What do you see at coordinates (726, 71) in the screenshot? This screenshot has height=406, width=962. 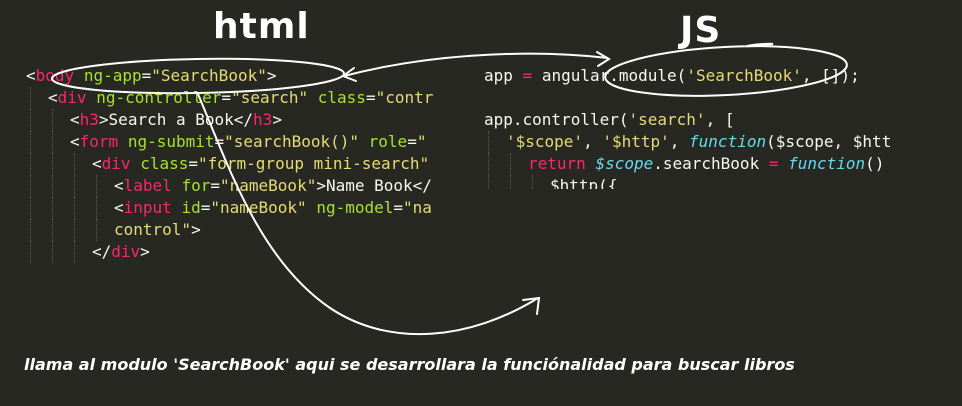 I see `js-searchbook-circle` at bounding box center [726, 71].